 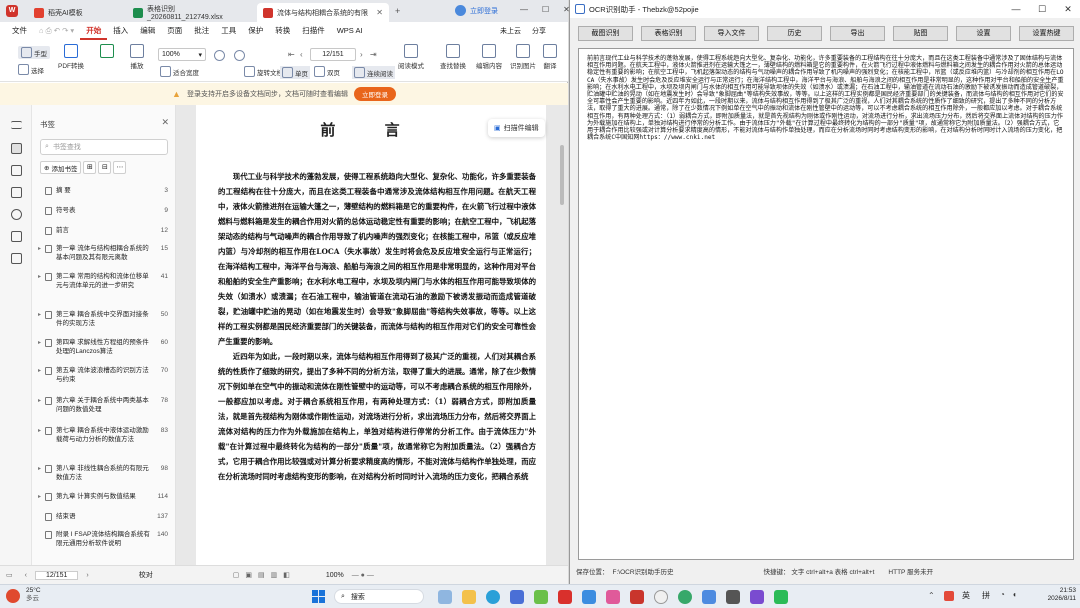 What do you see at coordinates (291, 54) in the screenshot?
I see `first-page-icon: ⇤` at bounding box center [291, 54].